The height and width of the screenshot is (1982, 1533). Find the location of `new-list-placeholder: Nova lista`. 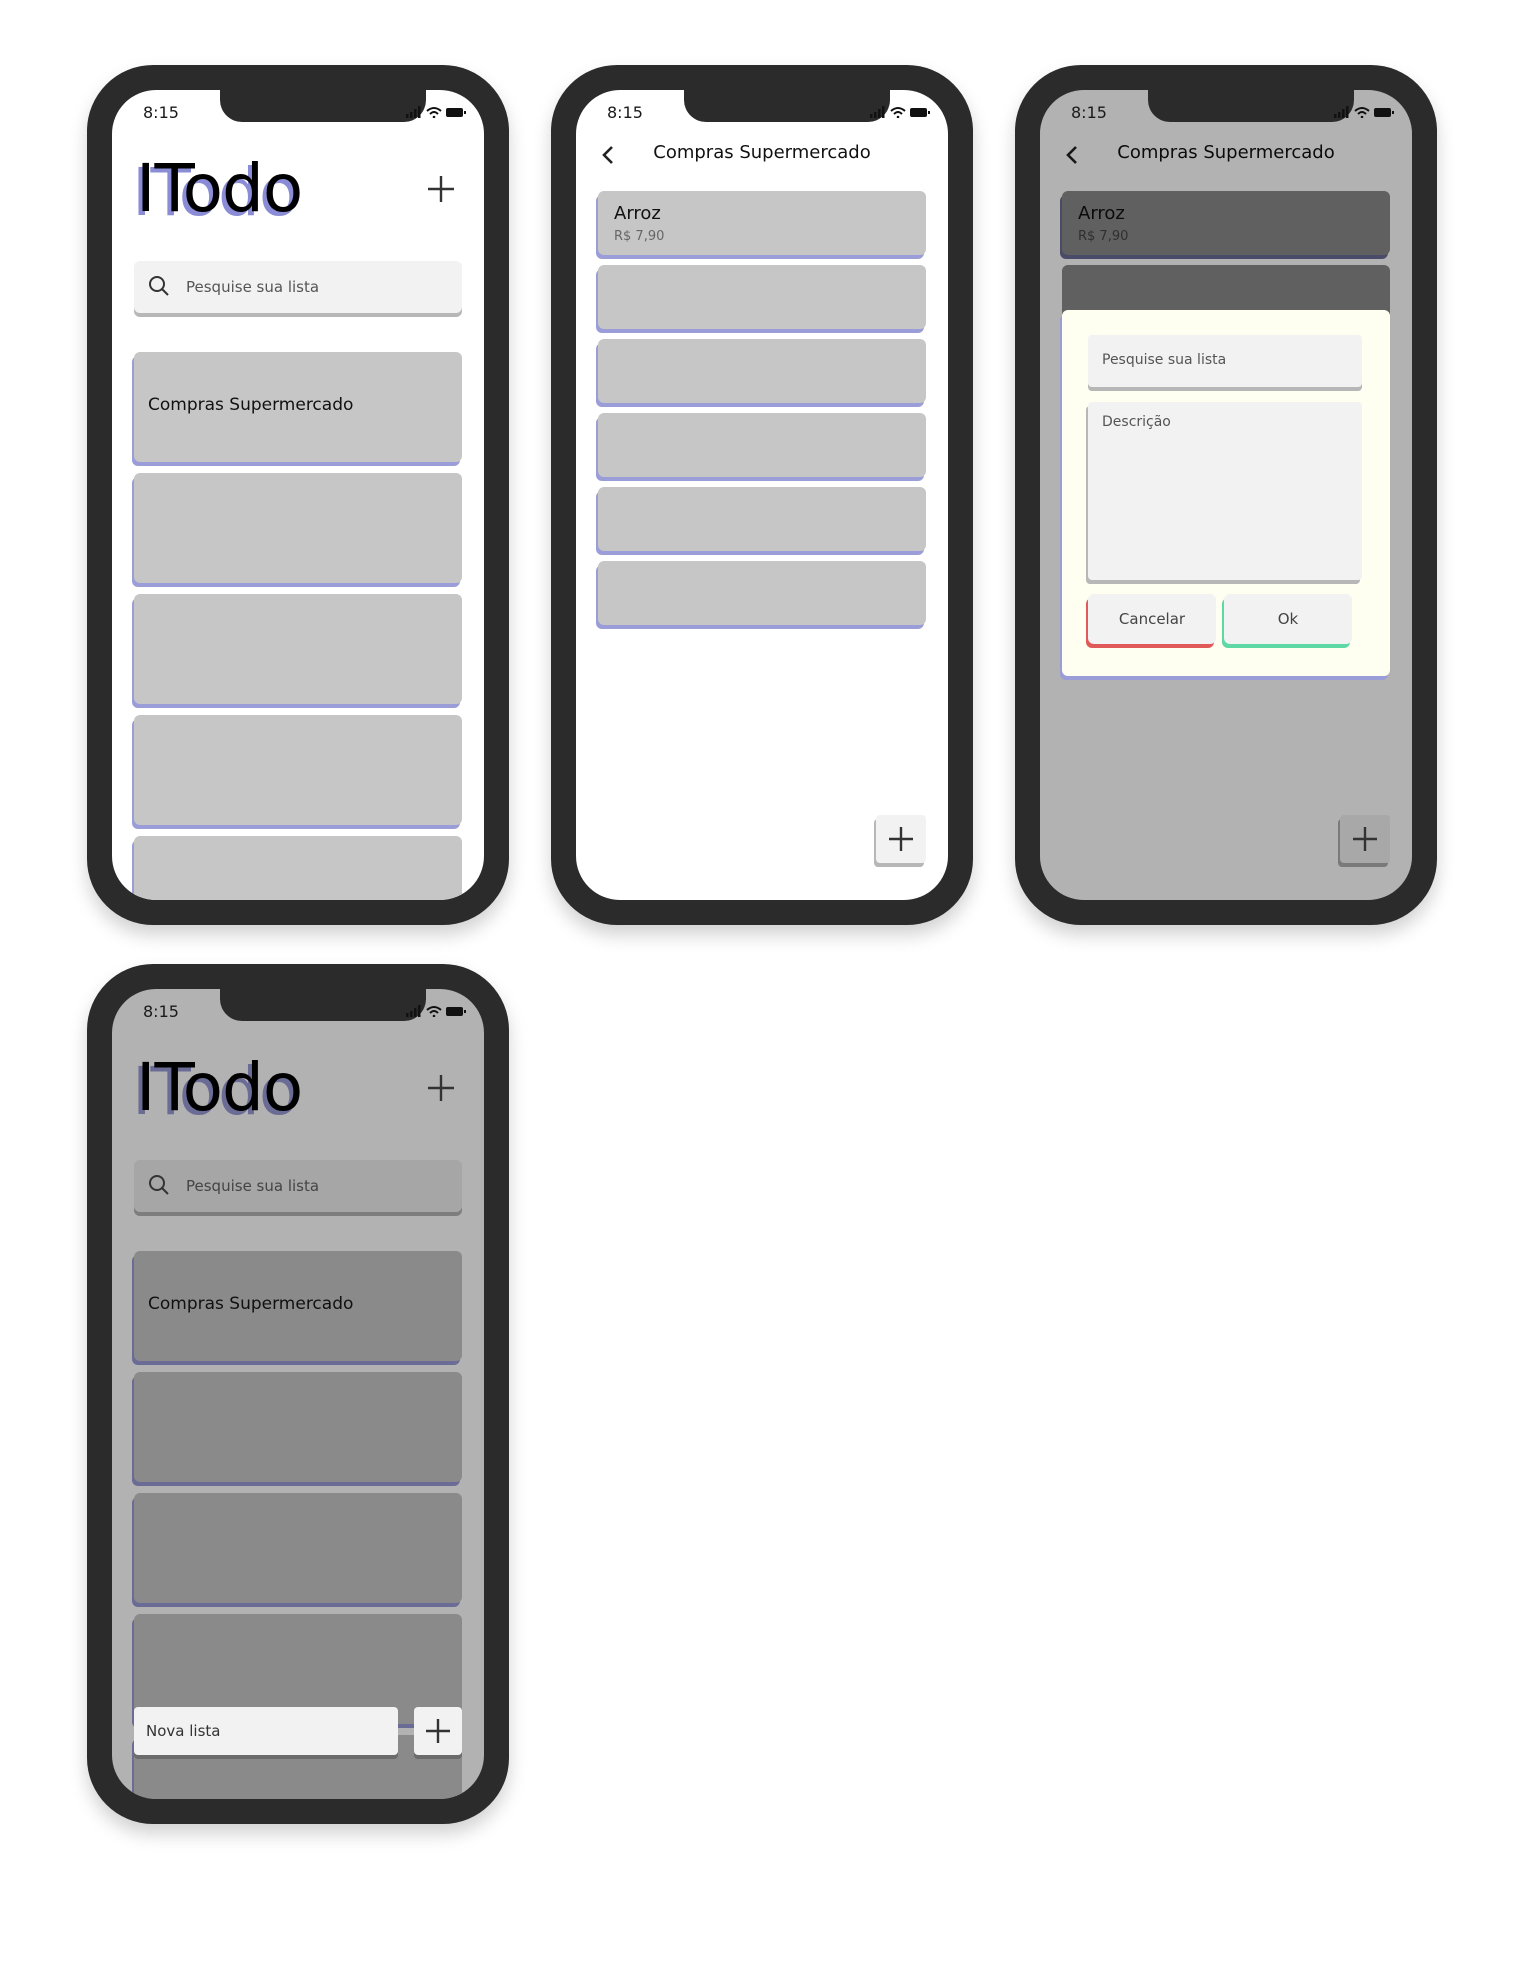

new-list-placeholder: Nova lista is located at coordinates (183, 1731).